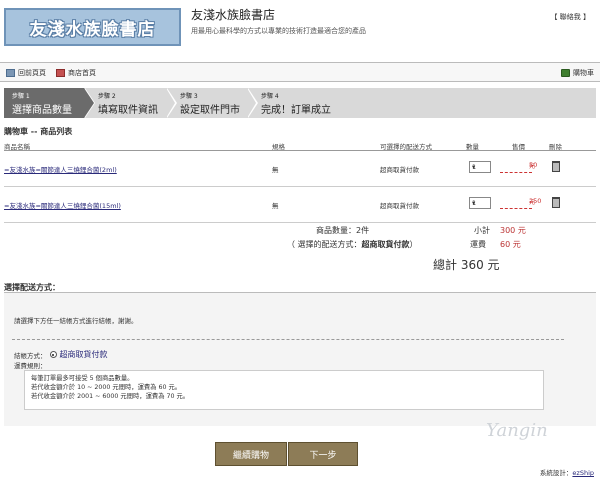 The image size is (600, 480). What do you see at coordinates (323, 454) in the screenshot?
I see `next-step-button: 下一步` at bounding box center [323, 454].